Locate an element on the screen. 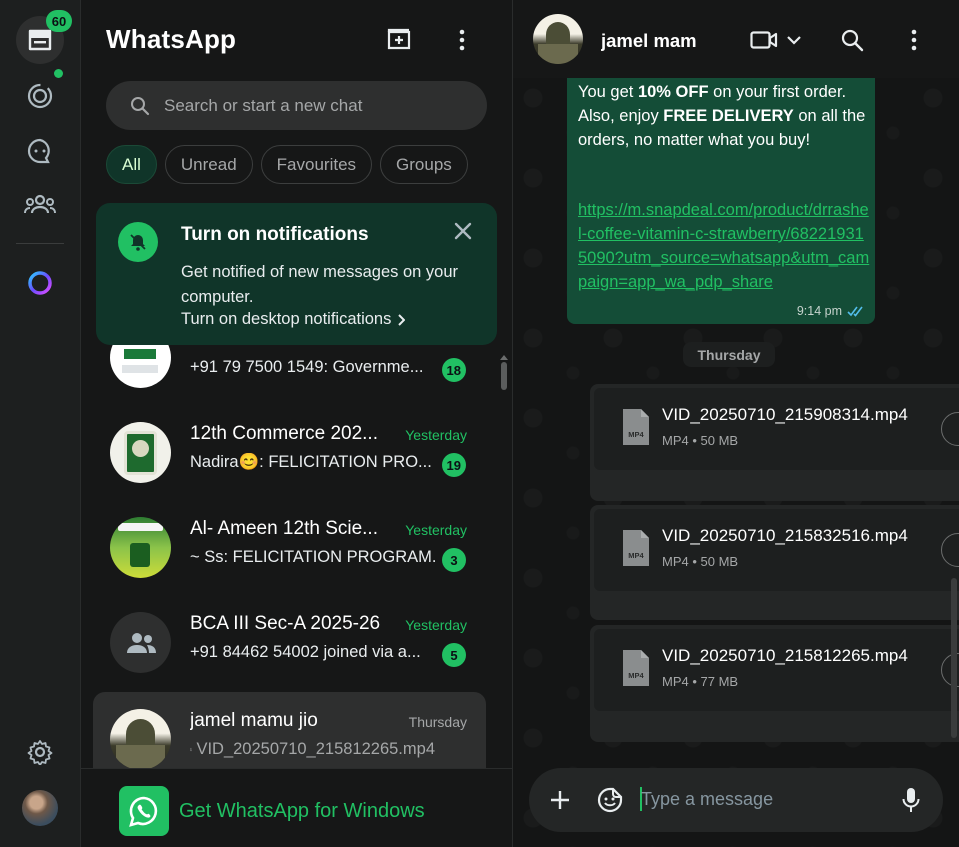 The height and width of the screenshot is (847, 959). chat-list-scrollbar is located at coordinates (504, 376).